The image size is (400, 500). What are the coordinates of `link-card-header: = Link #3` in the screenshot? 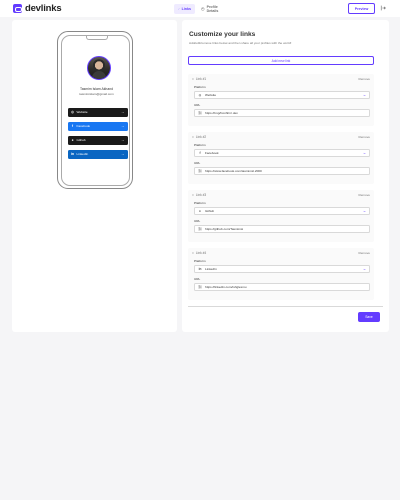 It's located at (199, 195).